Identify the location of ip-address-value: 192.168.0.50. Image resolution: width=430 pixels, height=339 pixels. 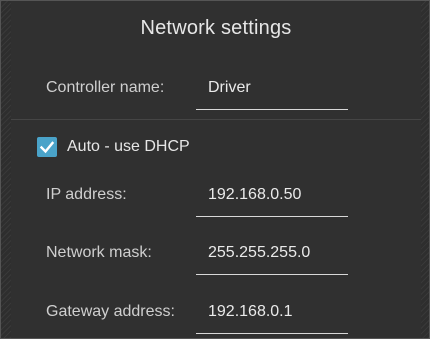
(255, 194).